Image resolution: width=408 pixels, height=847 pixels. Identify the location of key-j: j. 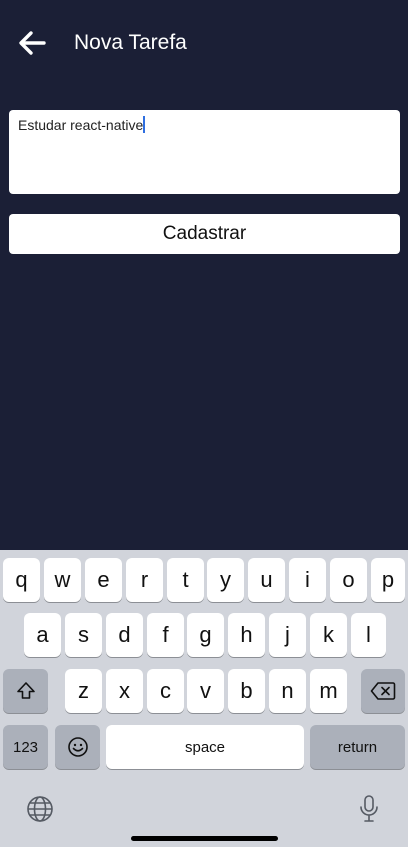
(287, 635).